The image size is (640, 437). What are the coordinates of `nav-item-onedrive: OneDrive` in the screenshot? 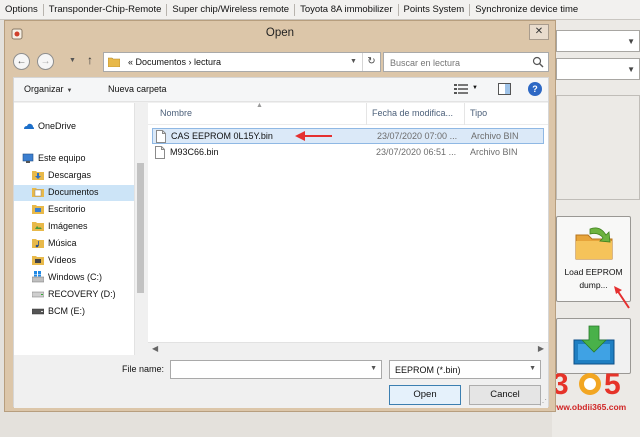 It's located at (74, 127).